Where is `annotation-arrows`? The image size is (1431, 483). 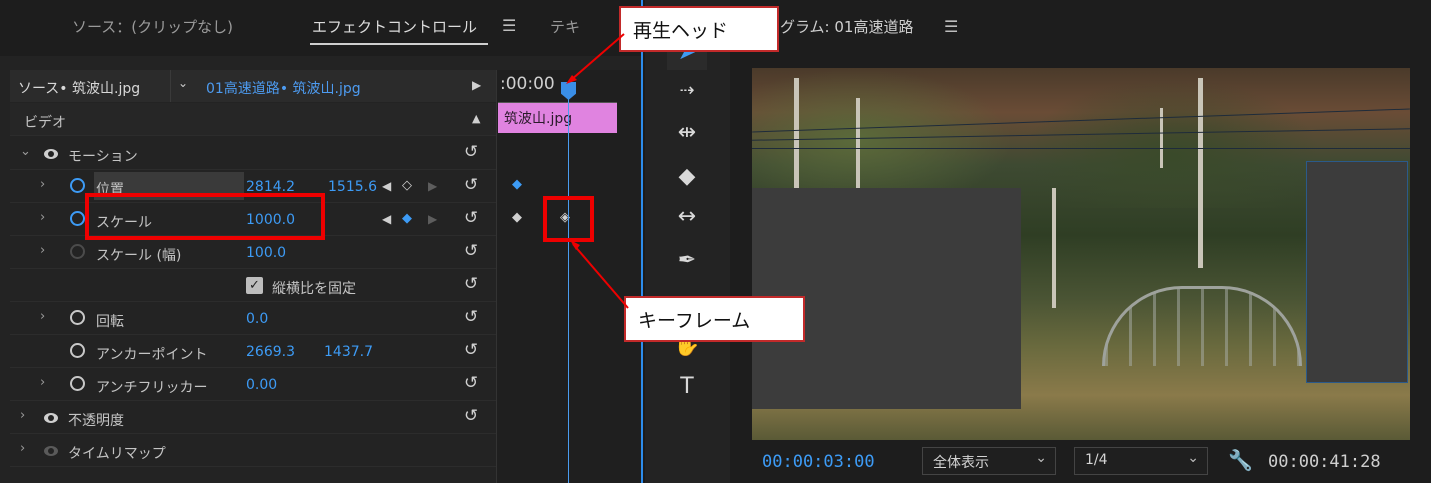 annotation-arrows is located at coordinates (597, 171).